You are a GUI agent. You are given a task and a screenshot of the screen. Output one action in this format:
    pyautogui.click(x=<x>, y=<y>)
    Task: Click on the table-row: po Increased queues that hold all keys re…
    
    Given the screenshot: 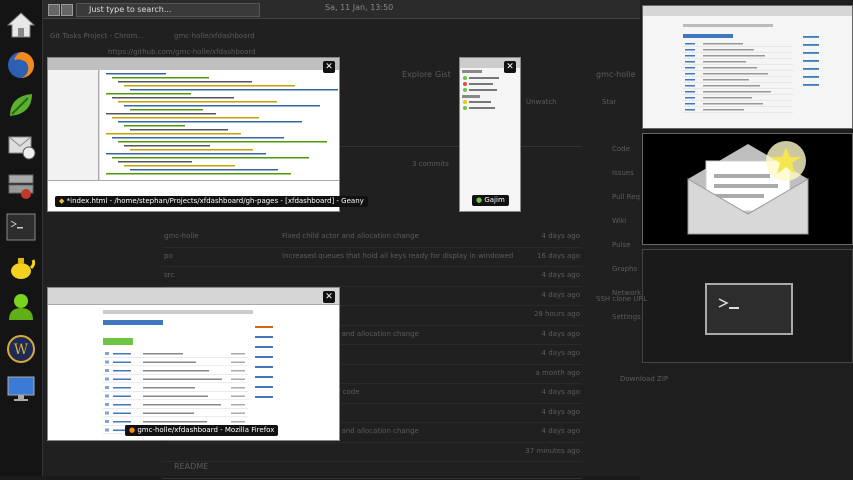 What is the action you would take?
    pyautogui.click(x=372, y=257)
    